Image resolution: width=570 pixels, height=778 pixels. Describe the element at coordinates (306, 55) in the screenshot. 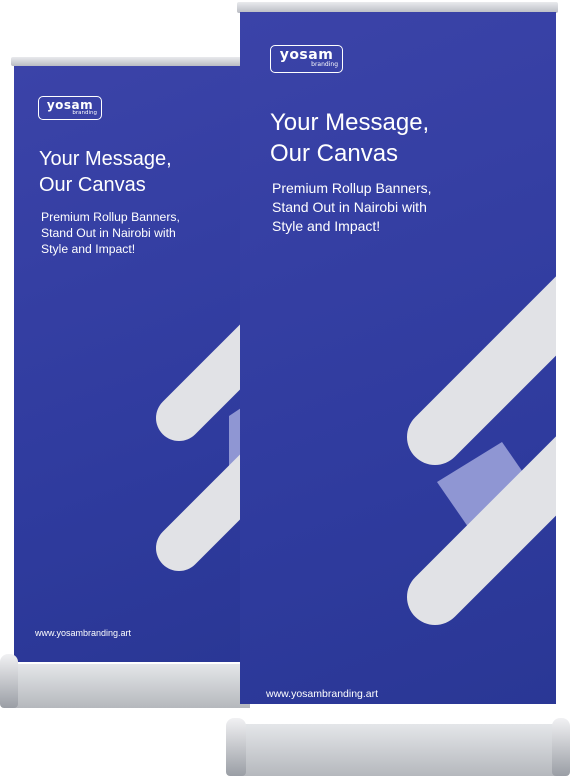

I see `logo-wordmark: yosam` at that location.